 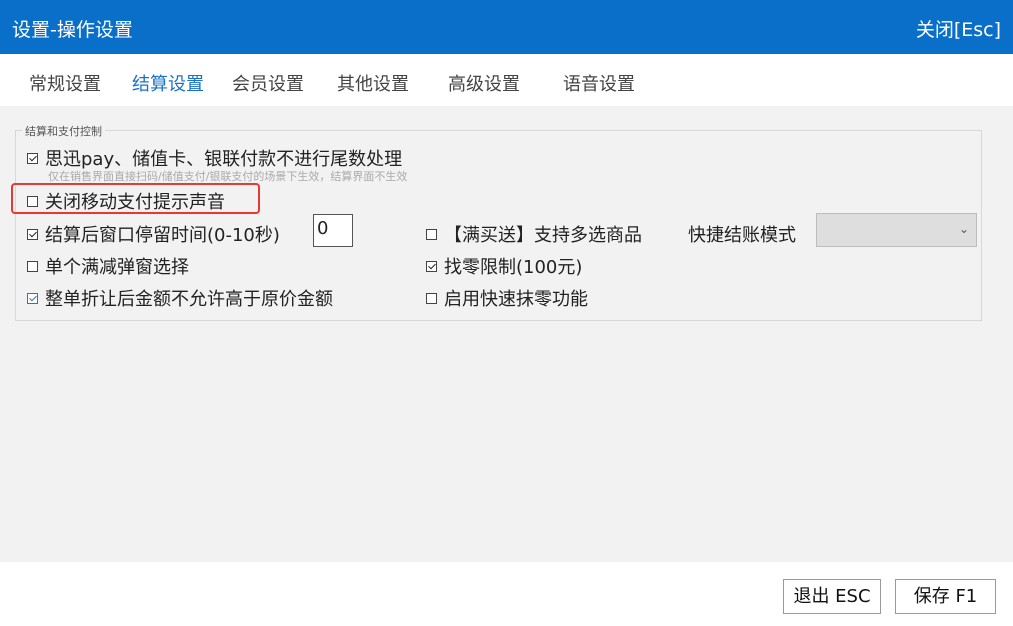 What do you see at coordinates (896, 230) in the screenshot?
I see `quick-checkout-select: ⌄` at bounding box center [896, 230].